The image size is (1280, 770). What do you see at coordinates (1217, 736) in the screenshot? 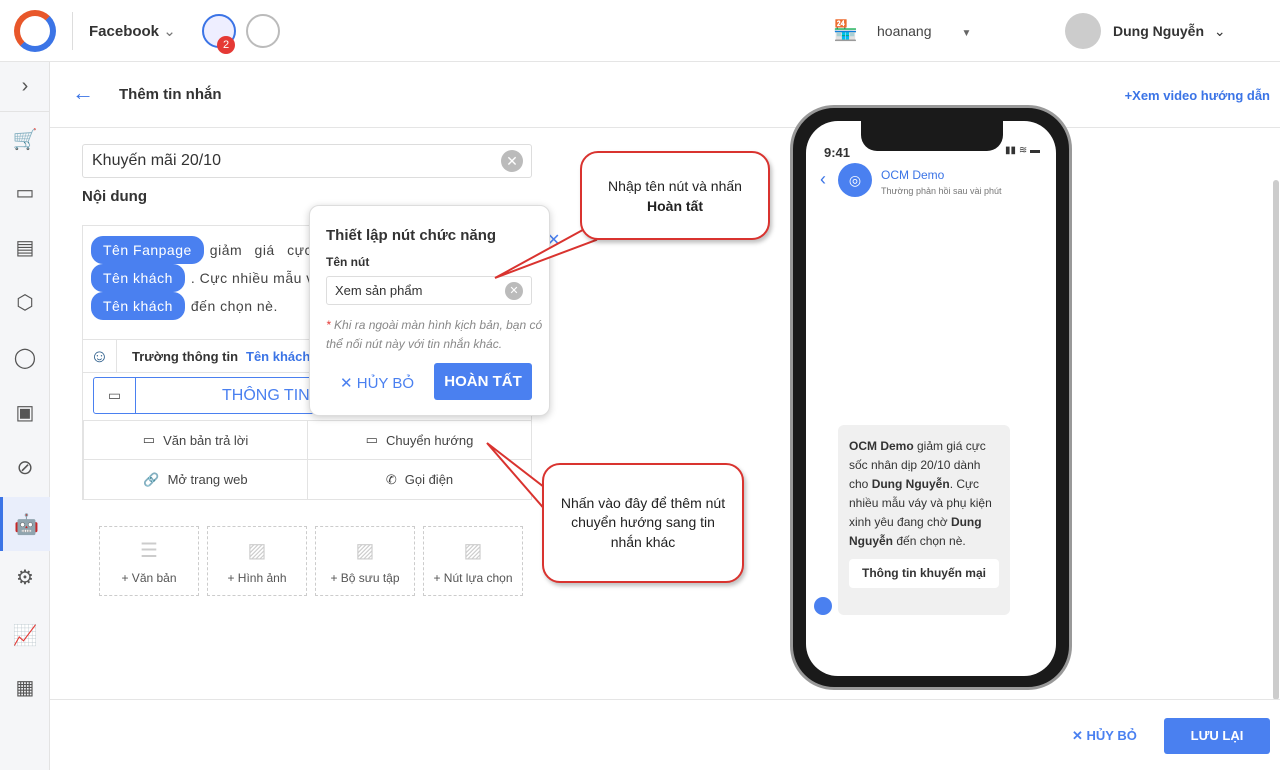
I see `save-button: LƯU LẠI` at bounding box center [1217, 736].